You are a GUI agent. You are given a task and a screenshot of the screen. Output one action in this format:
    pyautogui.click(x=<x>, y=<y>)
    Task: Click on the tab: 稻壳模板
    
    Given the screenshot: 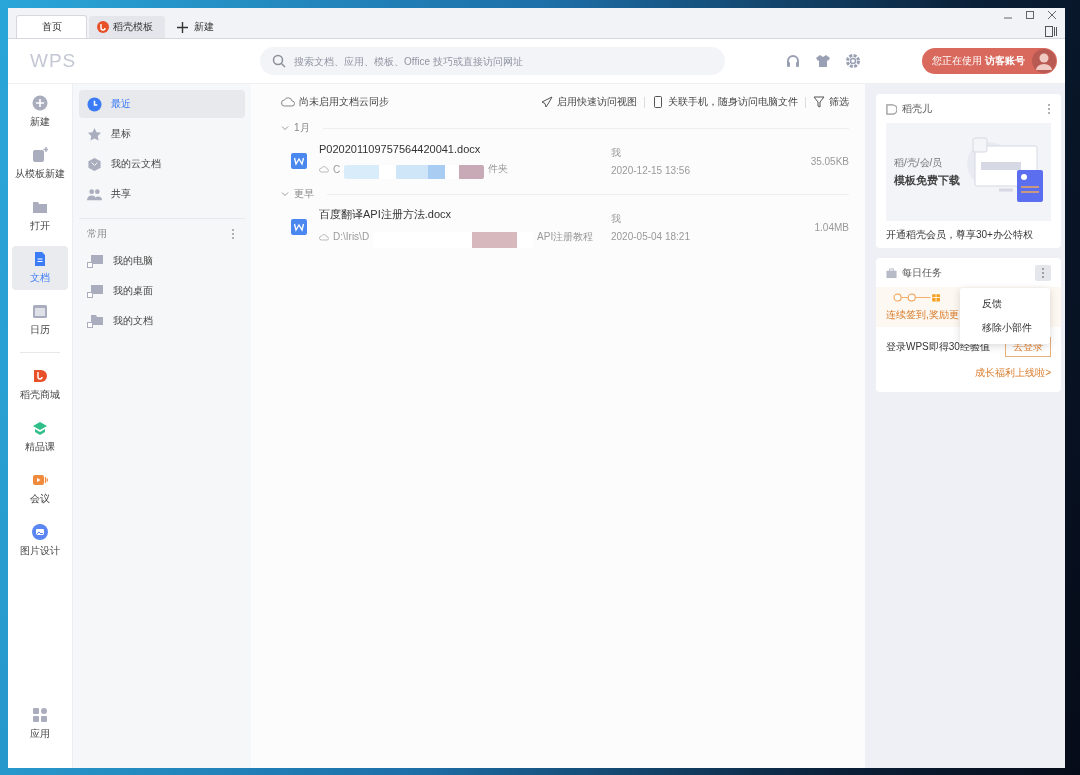 What is the action you would take?
    pyautogui.click(x=127, y=27)
    